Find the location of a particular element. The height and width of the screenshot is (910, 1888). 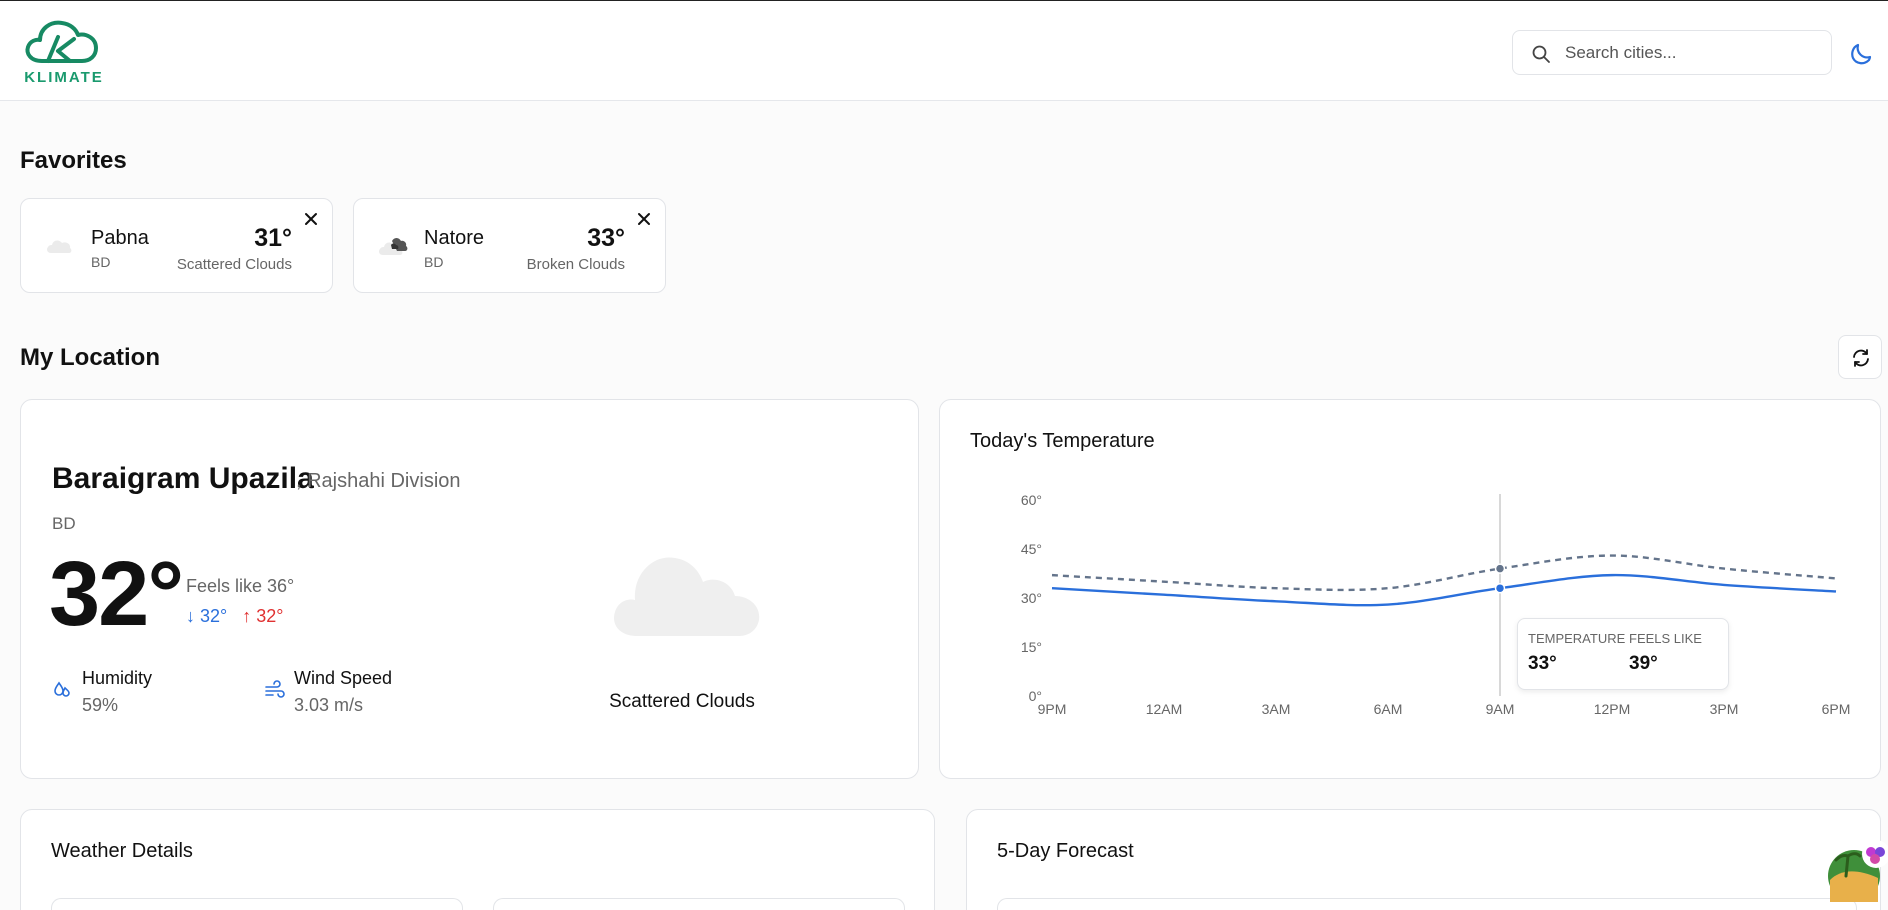

x-tick-label: 9AM is located at coordinates (1500, 709).